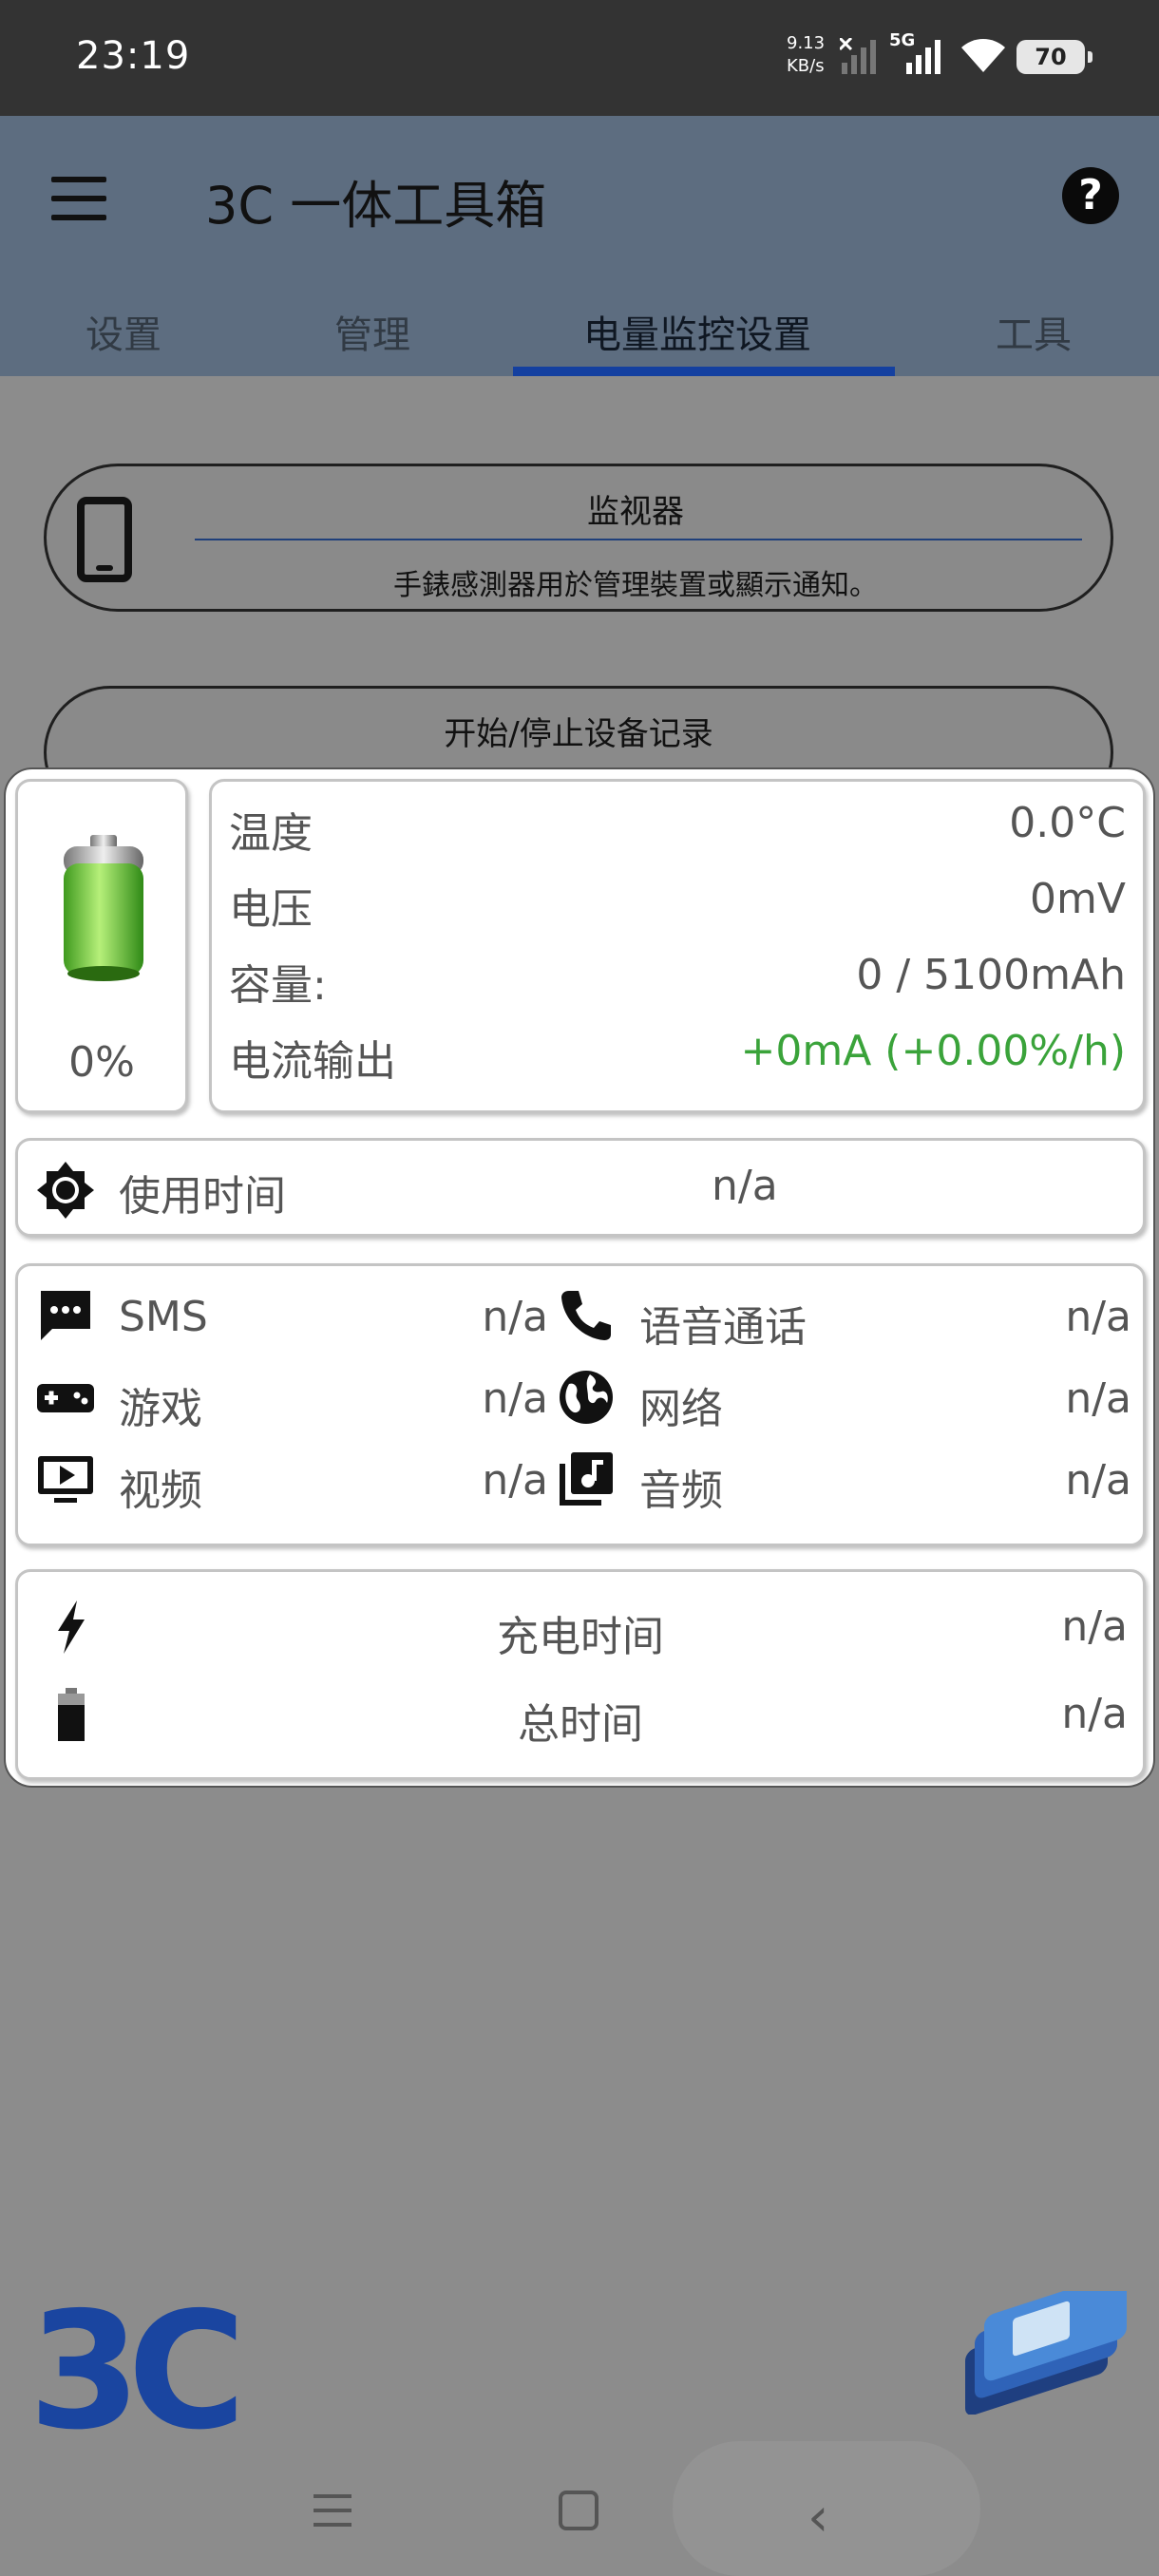 The image size is (1159, 2576). What do you see at coordinates (933, 1051) in the screenshot?
I see `current-value: +0mA (+0.00%/h)` at bounding box center [933, 1051].